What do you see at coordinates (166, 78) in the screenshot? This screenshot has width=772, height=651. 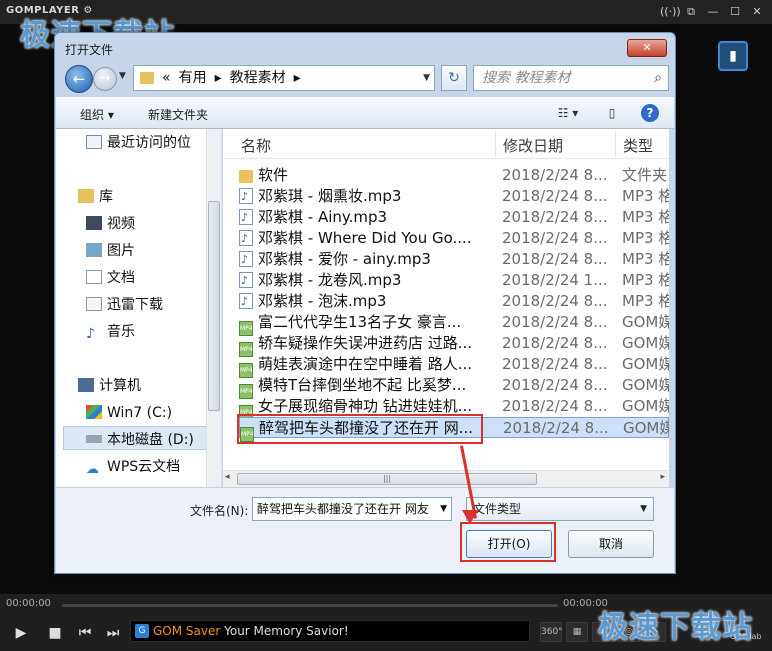 I see `address-prefix: «` at bounding box center [166, 78].